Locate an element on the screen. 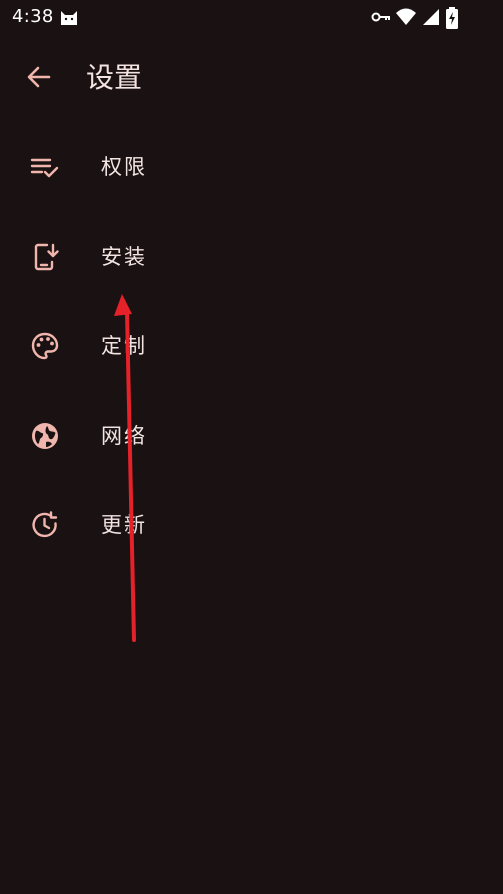  status-bar: 4:38 is located at coordinates (251, 17).